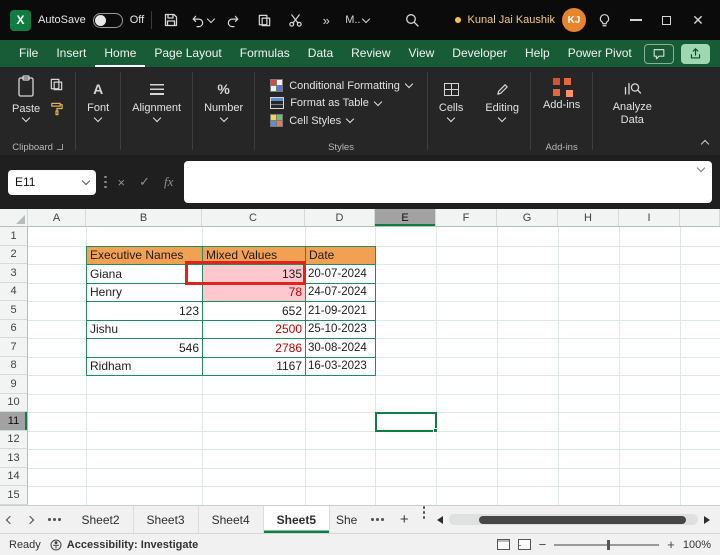 The width and height of the screenshot is (720, 555). What do you see at coordinates (144, 217) in the screenshot?
I see `col-header-b: B` at bounding box center [144, 217].